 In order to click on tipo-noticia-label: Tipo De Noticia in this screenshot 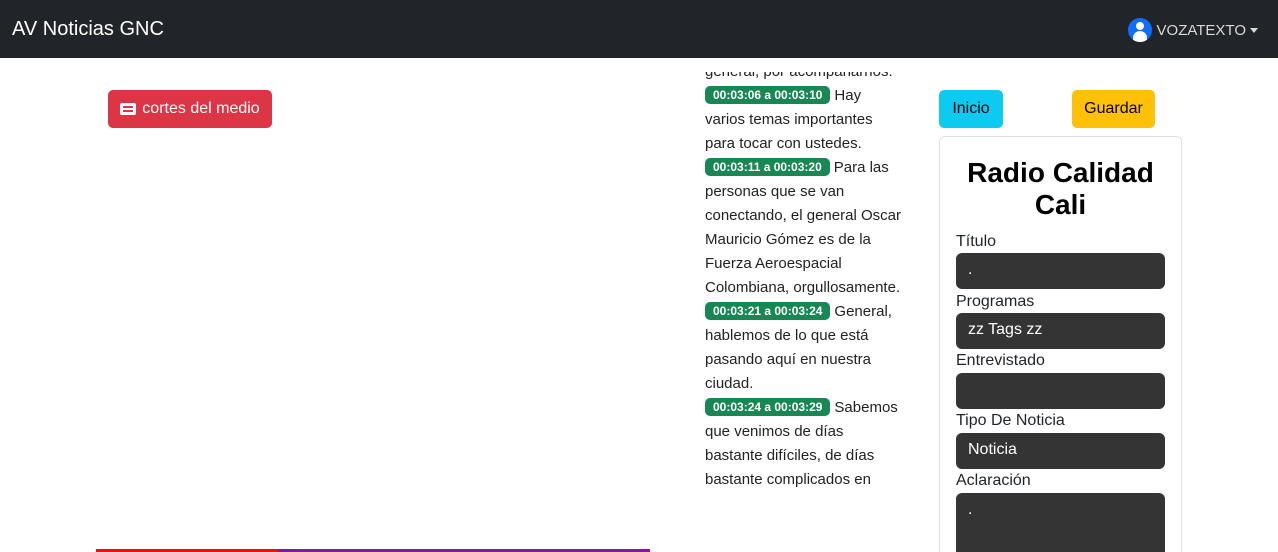, I will do `click(1010, 420)`.